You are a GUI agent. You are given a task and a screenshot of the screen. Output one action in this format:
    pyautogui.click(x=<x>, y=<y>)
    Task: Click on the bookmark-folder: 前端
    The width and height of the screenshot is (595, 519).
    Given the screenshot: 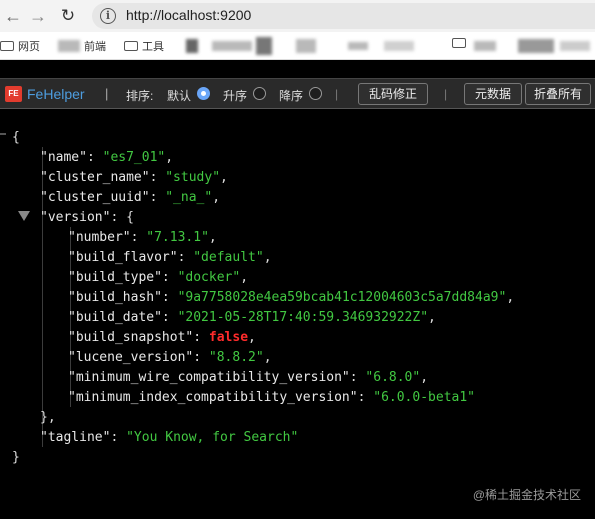 What is the action you would take?
    pyautogui.click(x=95, y=46)
    